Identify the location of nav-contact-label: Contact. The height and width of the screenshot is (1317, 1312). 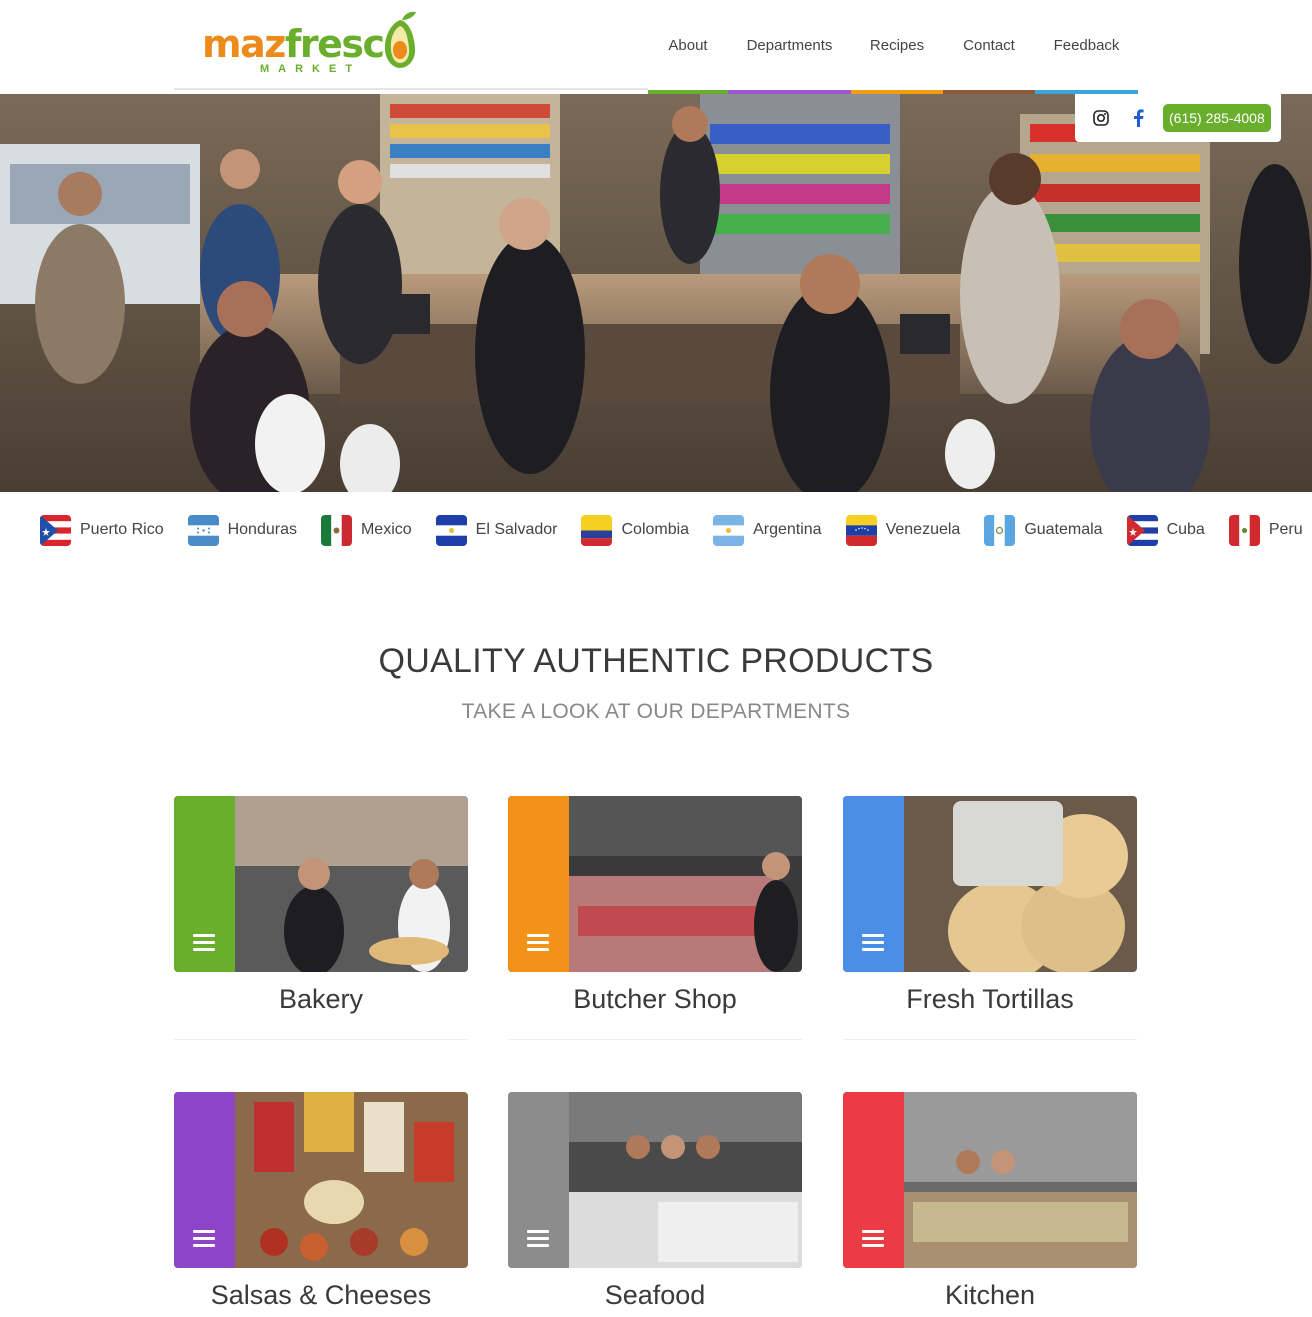
(989, 45).